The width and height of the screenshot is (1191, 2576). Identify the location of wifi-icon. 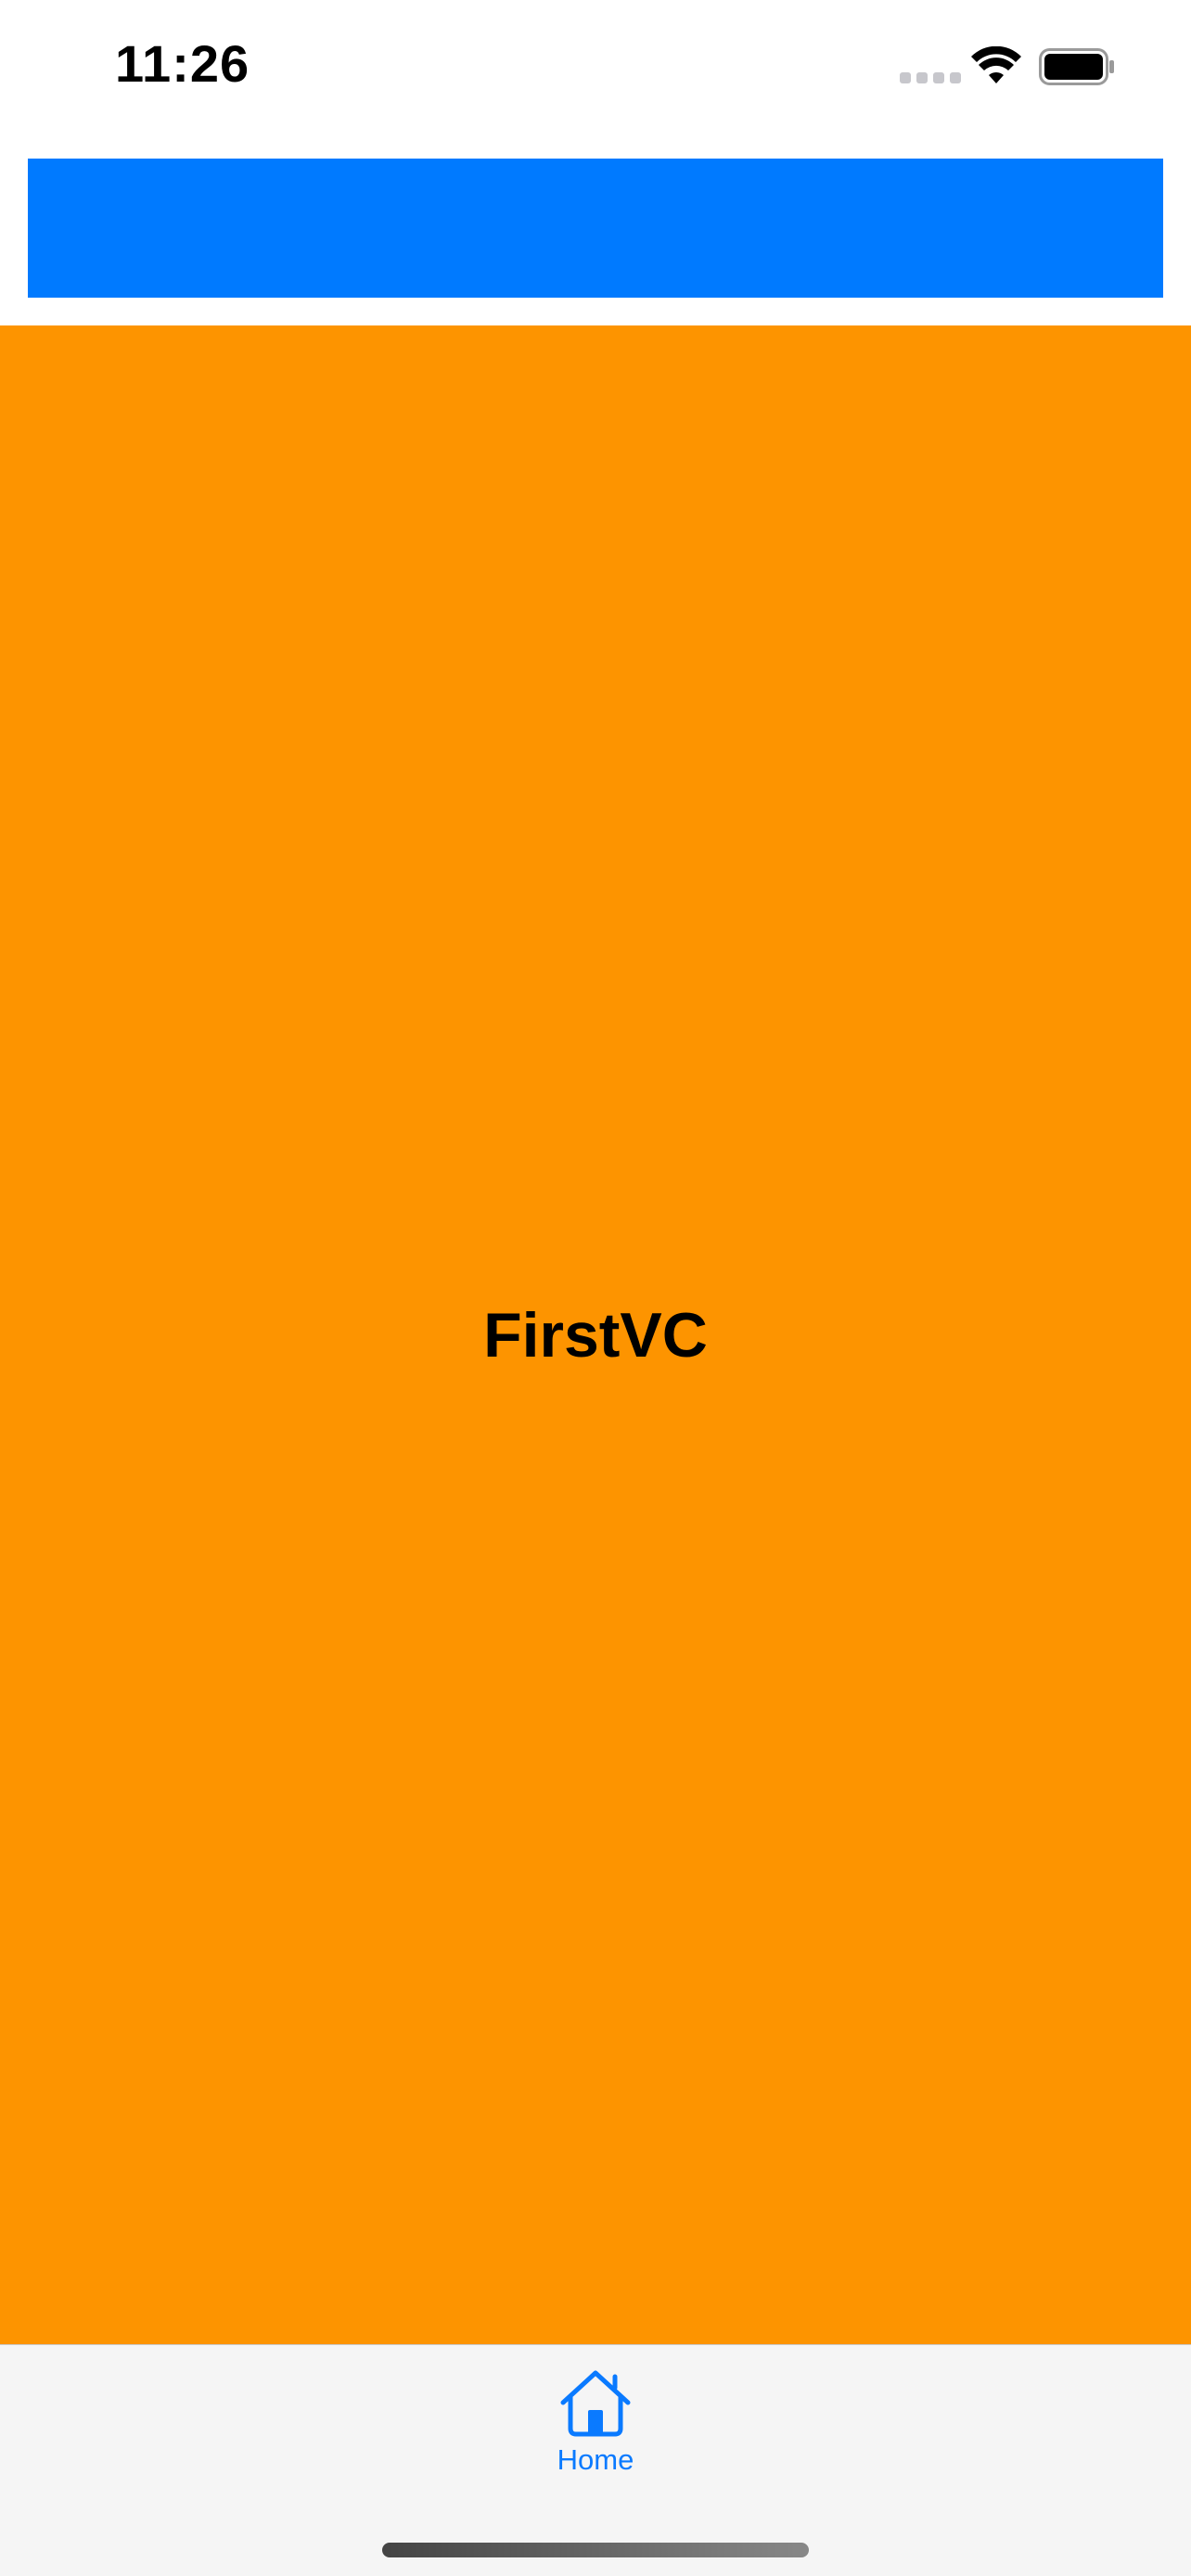
(996, 64).